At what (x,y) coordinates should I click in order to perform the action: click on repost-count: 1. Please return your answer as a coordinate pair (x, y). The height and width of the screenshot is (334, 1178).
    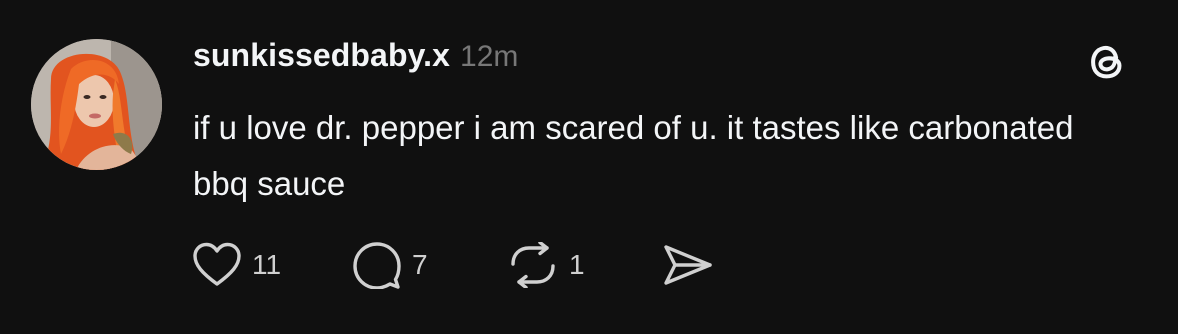
    Looking at the image, I should click on (577, 264).